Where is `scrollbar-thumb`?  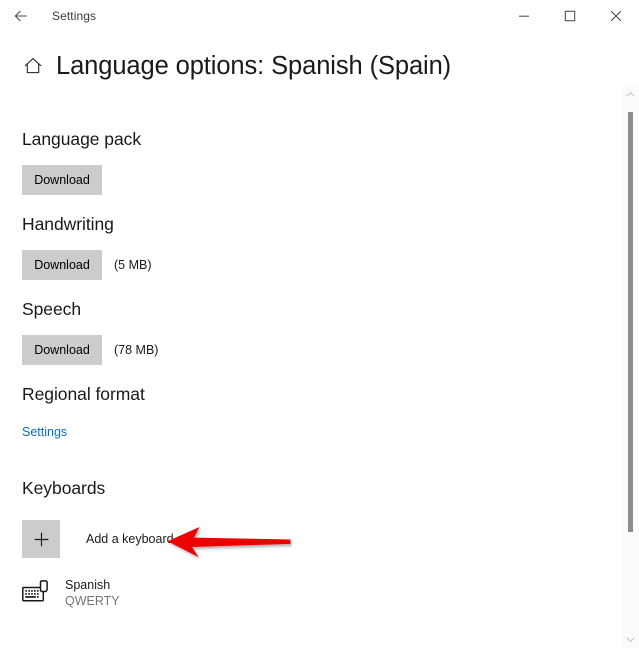 scrollbar-thumb is located at coordinates (630, 322).